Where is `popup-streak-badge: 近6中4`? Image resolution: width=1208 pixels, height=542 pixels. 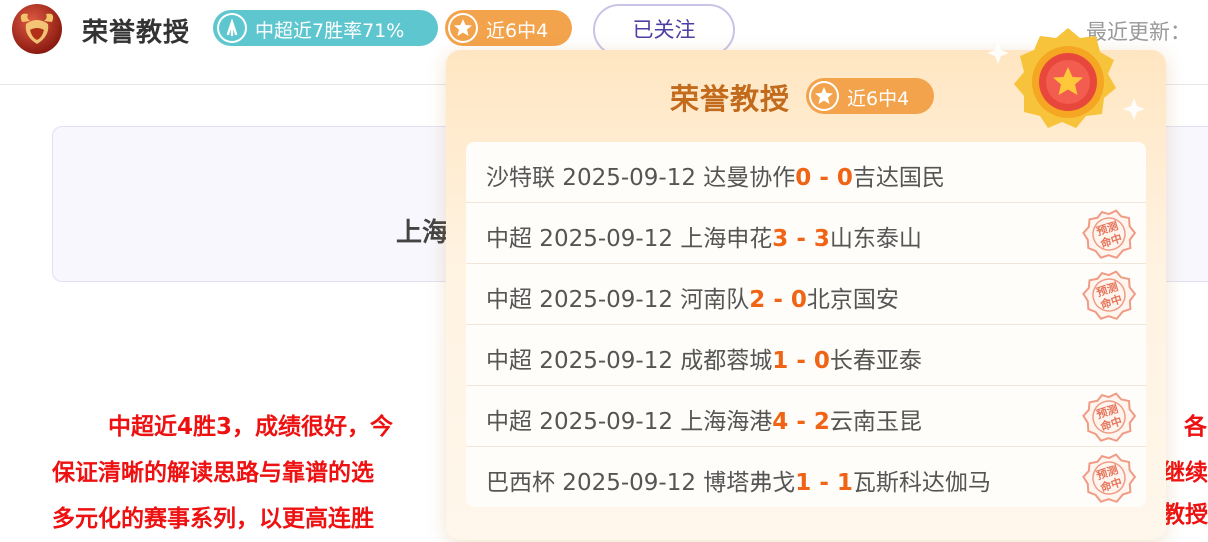
popup-streak-badge: 近6中4 is located at coordinates (870, 96).